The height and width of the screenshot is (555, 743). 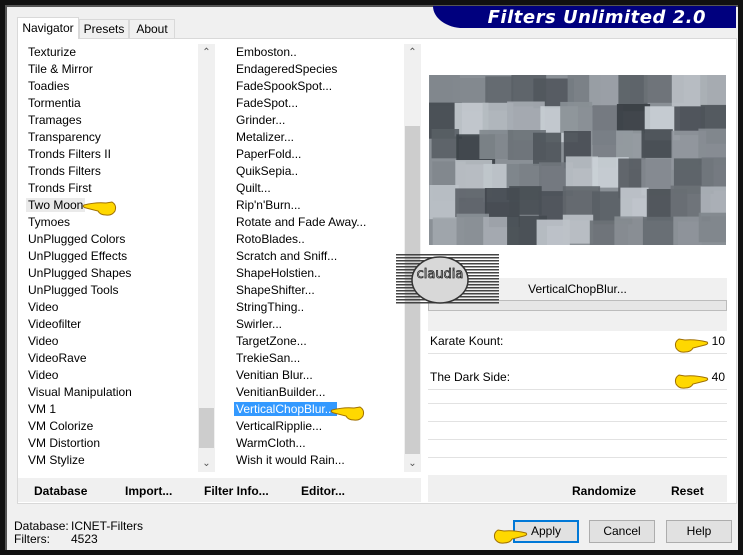 I want to click on category-item: UnPlugged Effects, so click(x=108, y=256).